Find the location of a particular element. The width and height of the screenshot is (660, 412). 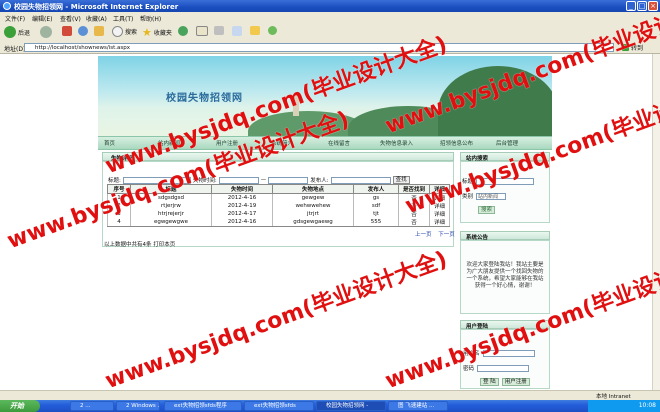

address-label: 地址(D) is located at coordinates (15, 49).